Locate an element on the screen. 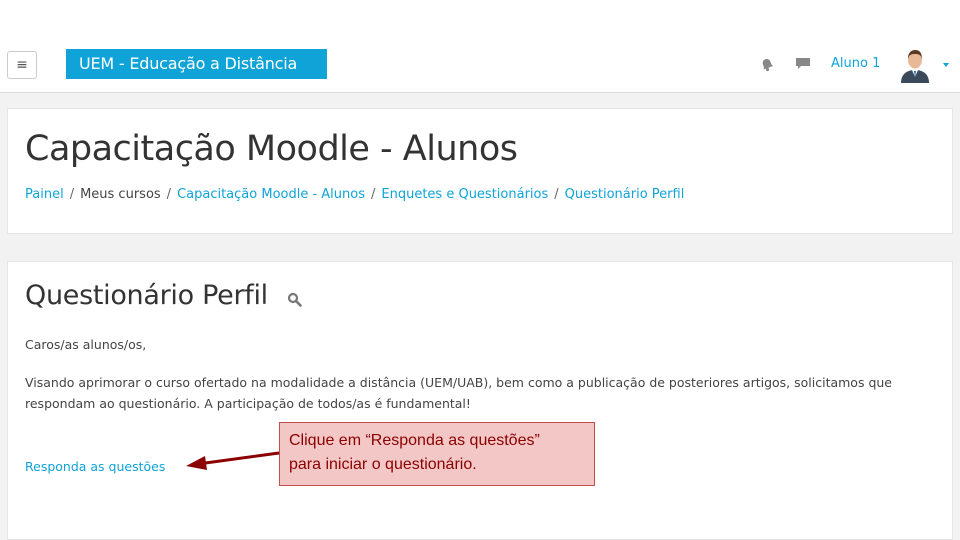  chat-icon is located at coordinates (803, 64).